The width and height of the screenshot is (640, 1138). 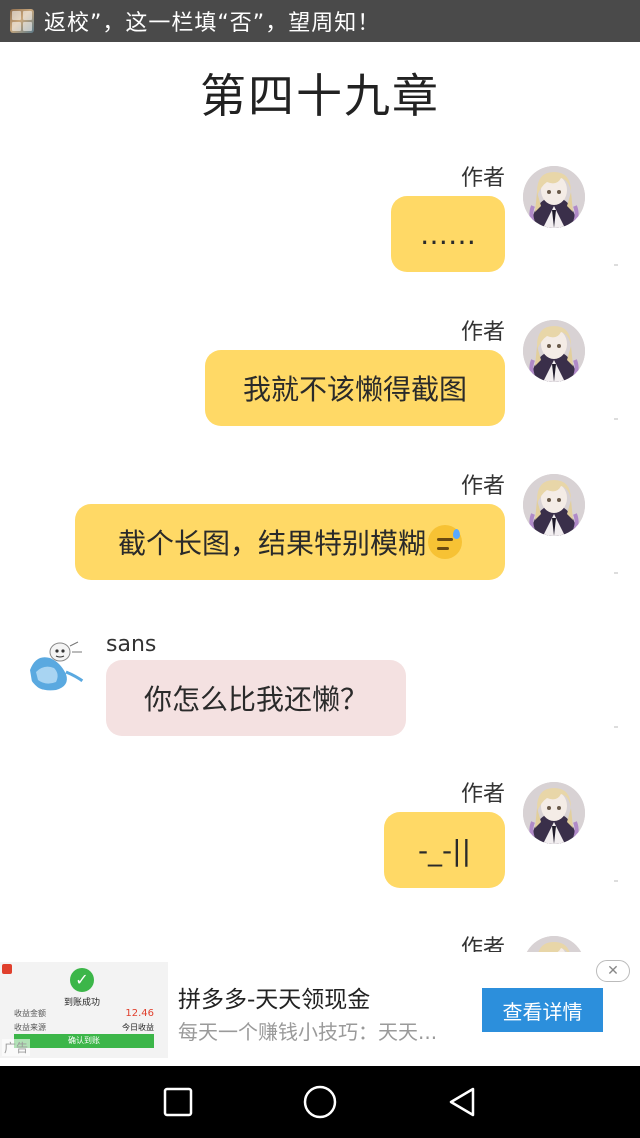 I want to click on recents-square-icon, so click(x=178, y=1102).